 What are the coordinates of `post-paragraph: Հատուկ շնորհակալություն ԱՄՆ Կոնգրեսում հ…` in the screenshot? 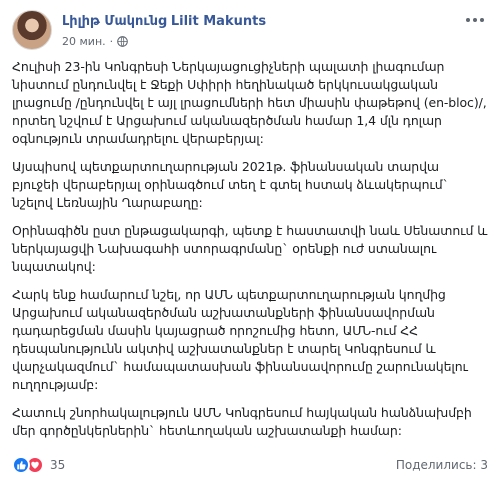 It's located at (242, 421).